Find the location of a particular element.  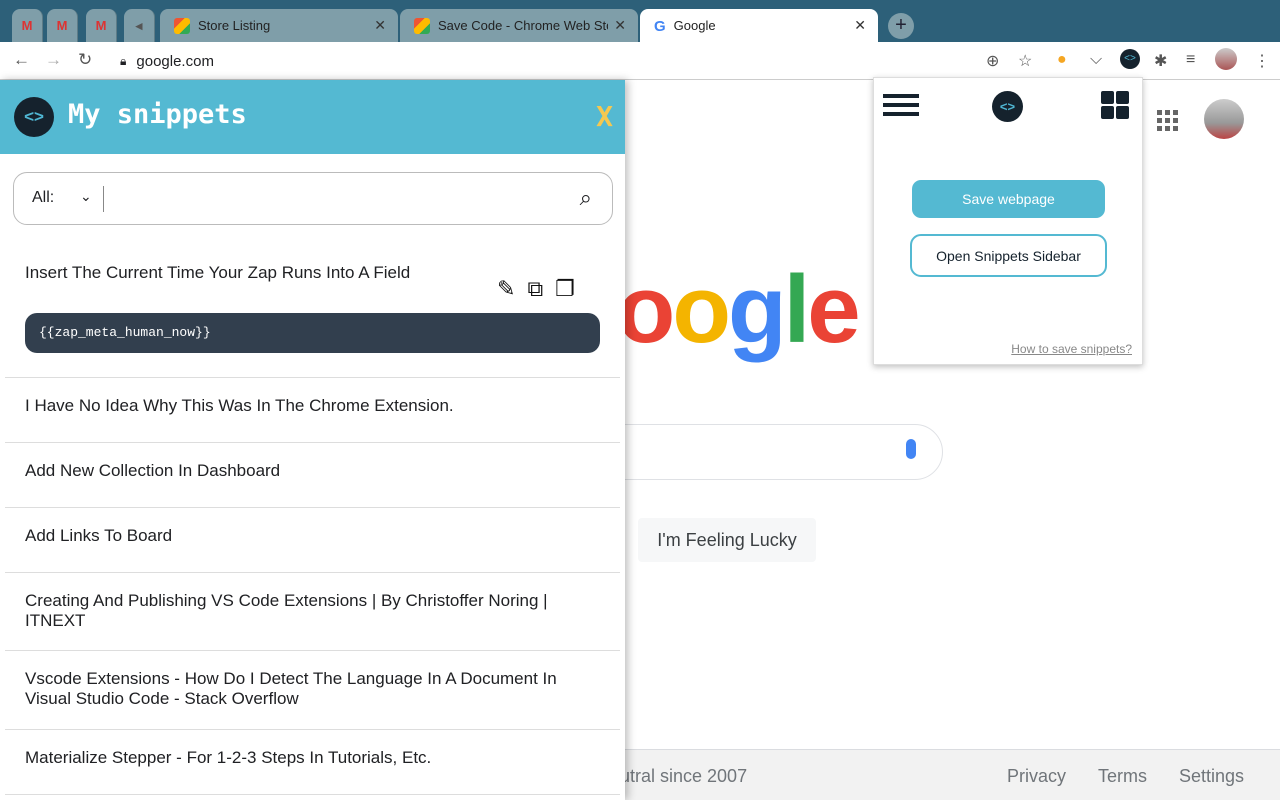

open-sidebar-button: Open Snippets Sidebar is located at coordinates (1008, 255).